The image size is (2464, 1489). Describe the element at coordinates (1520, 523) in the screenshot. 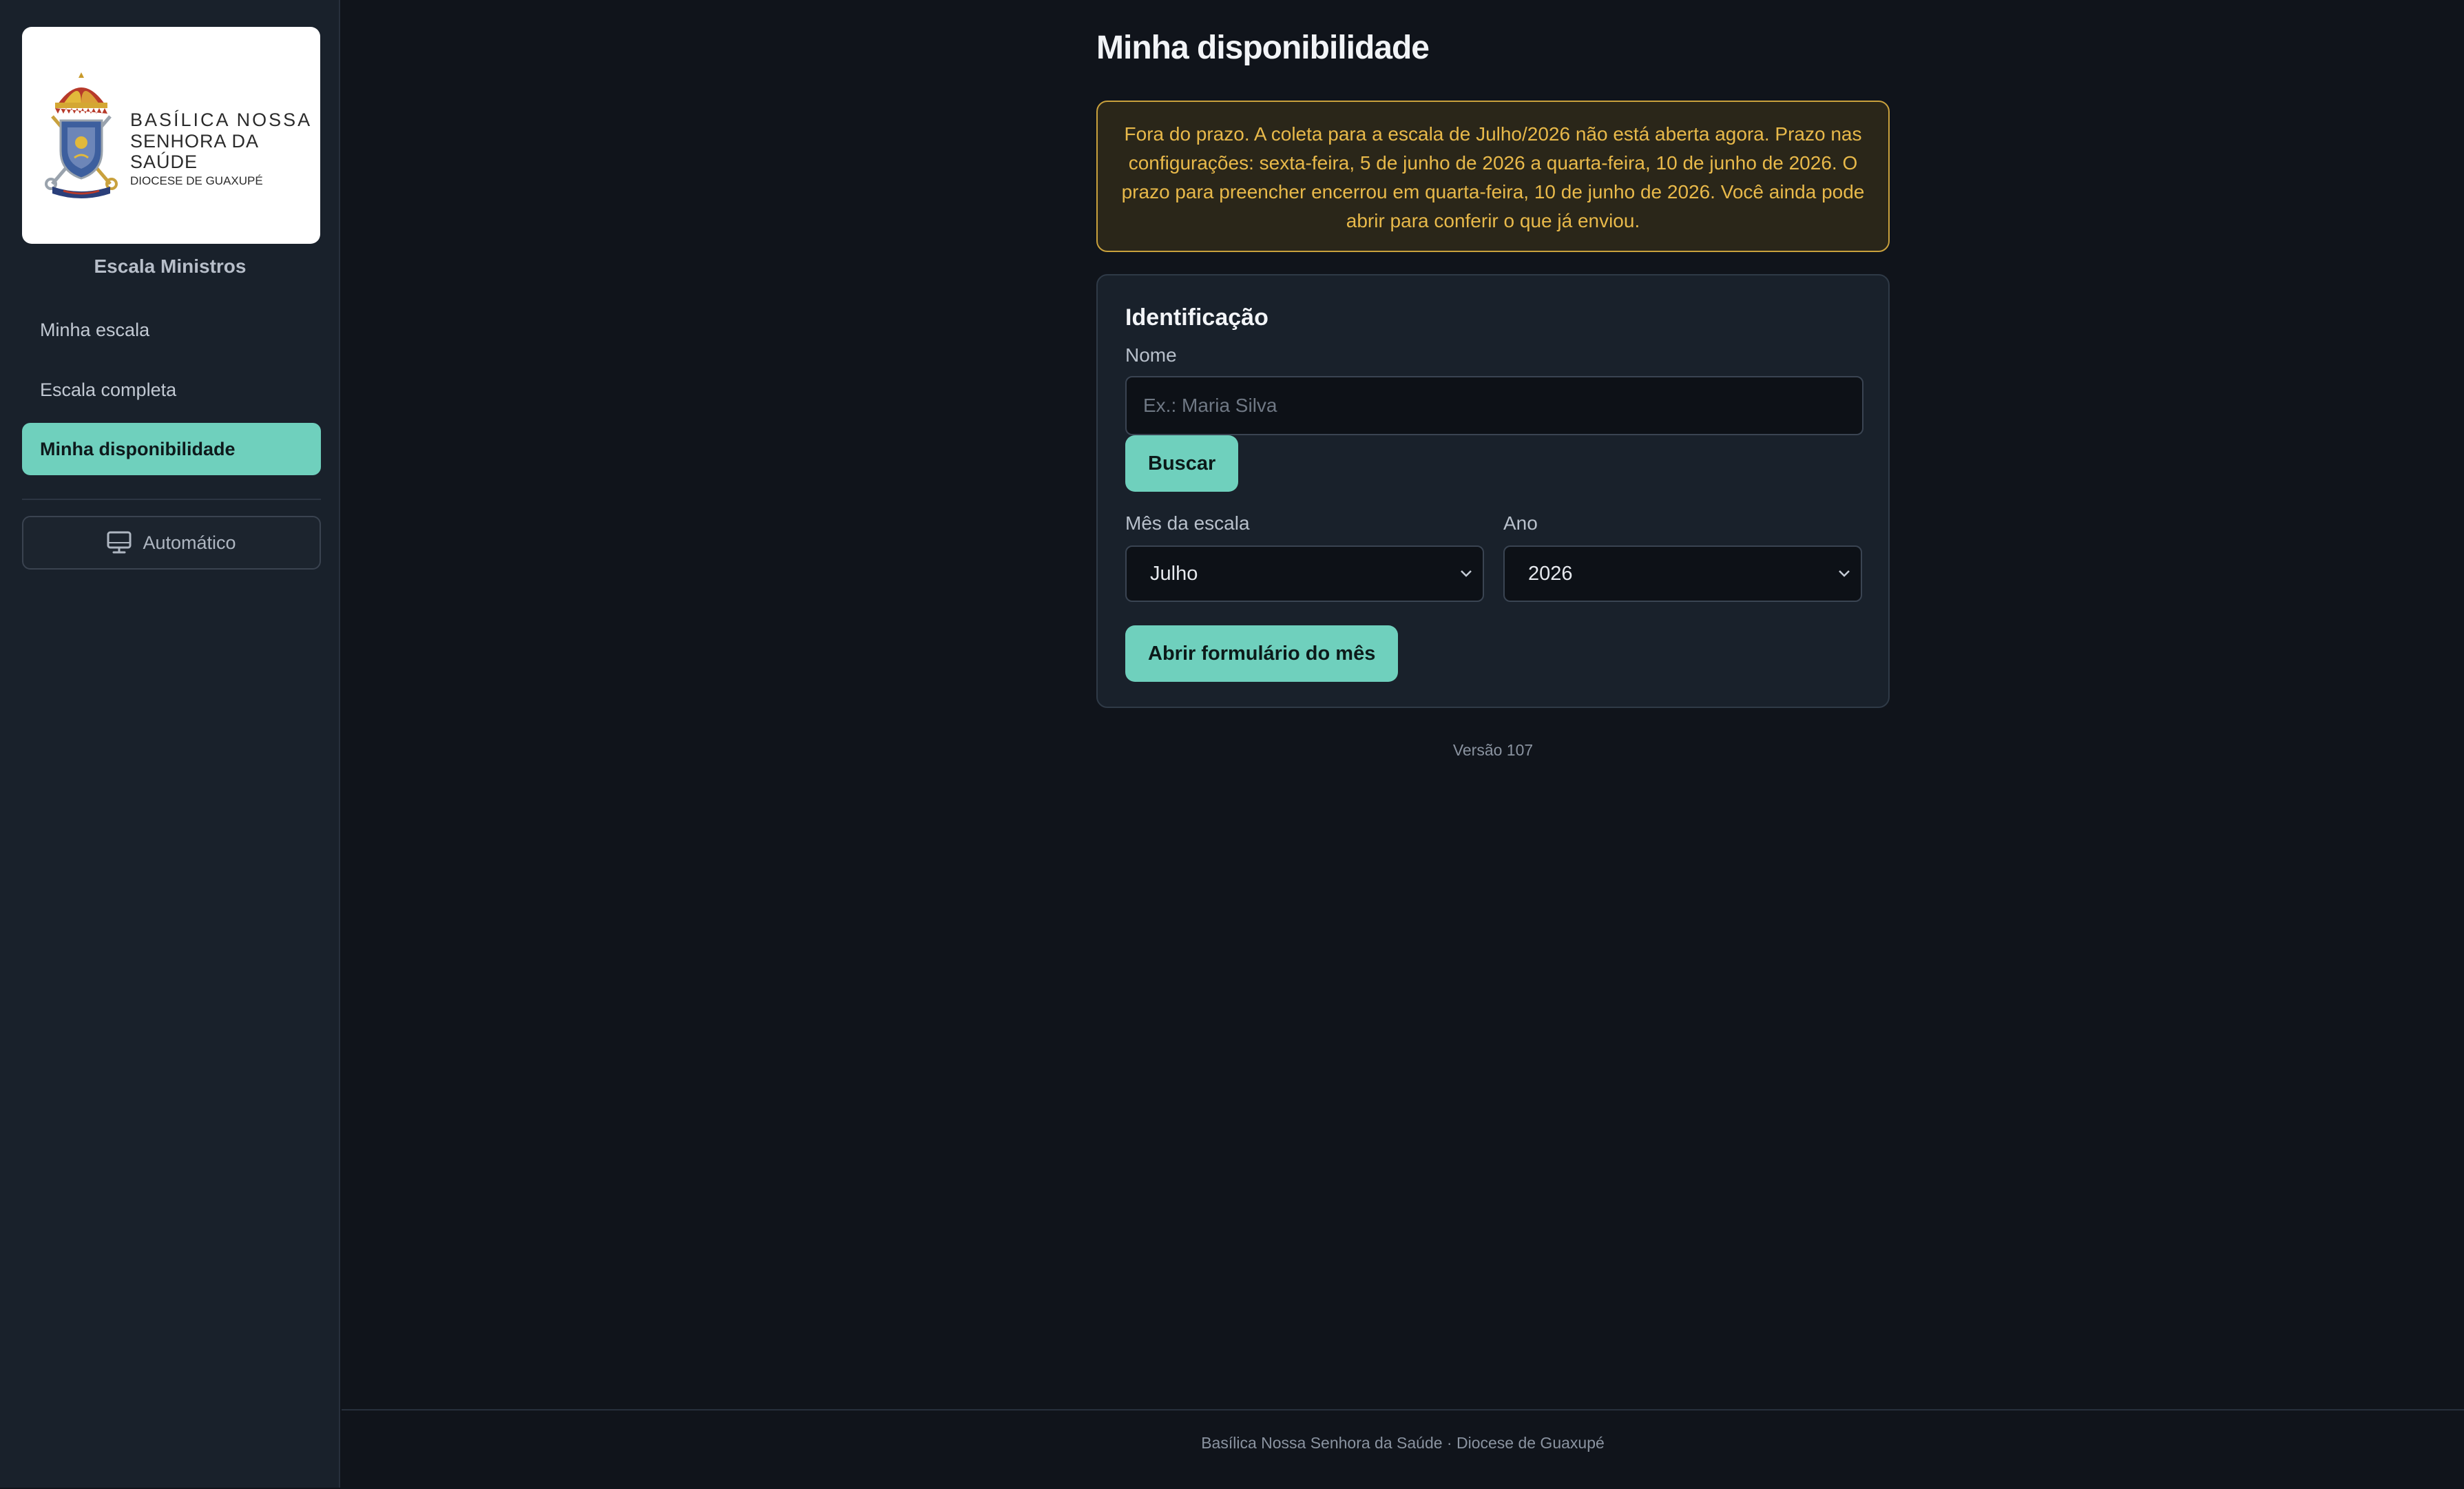

I see `year-label: Ano` at that location.